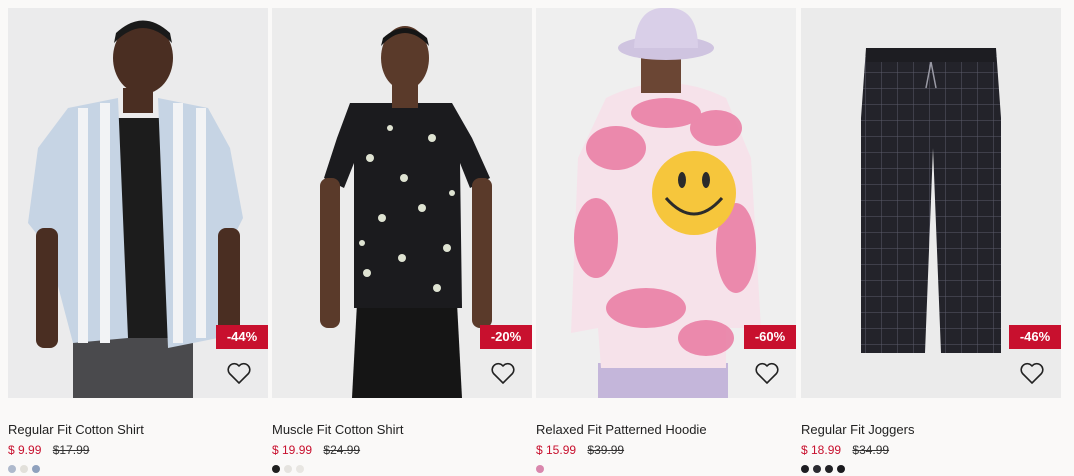 The image size is (1074, 476). What do you see at coordinates (1035, 337) in the screenshot?
I see `discount-badge: -46%` at bounding box center [1035, 337].